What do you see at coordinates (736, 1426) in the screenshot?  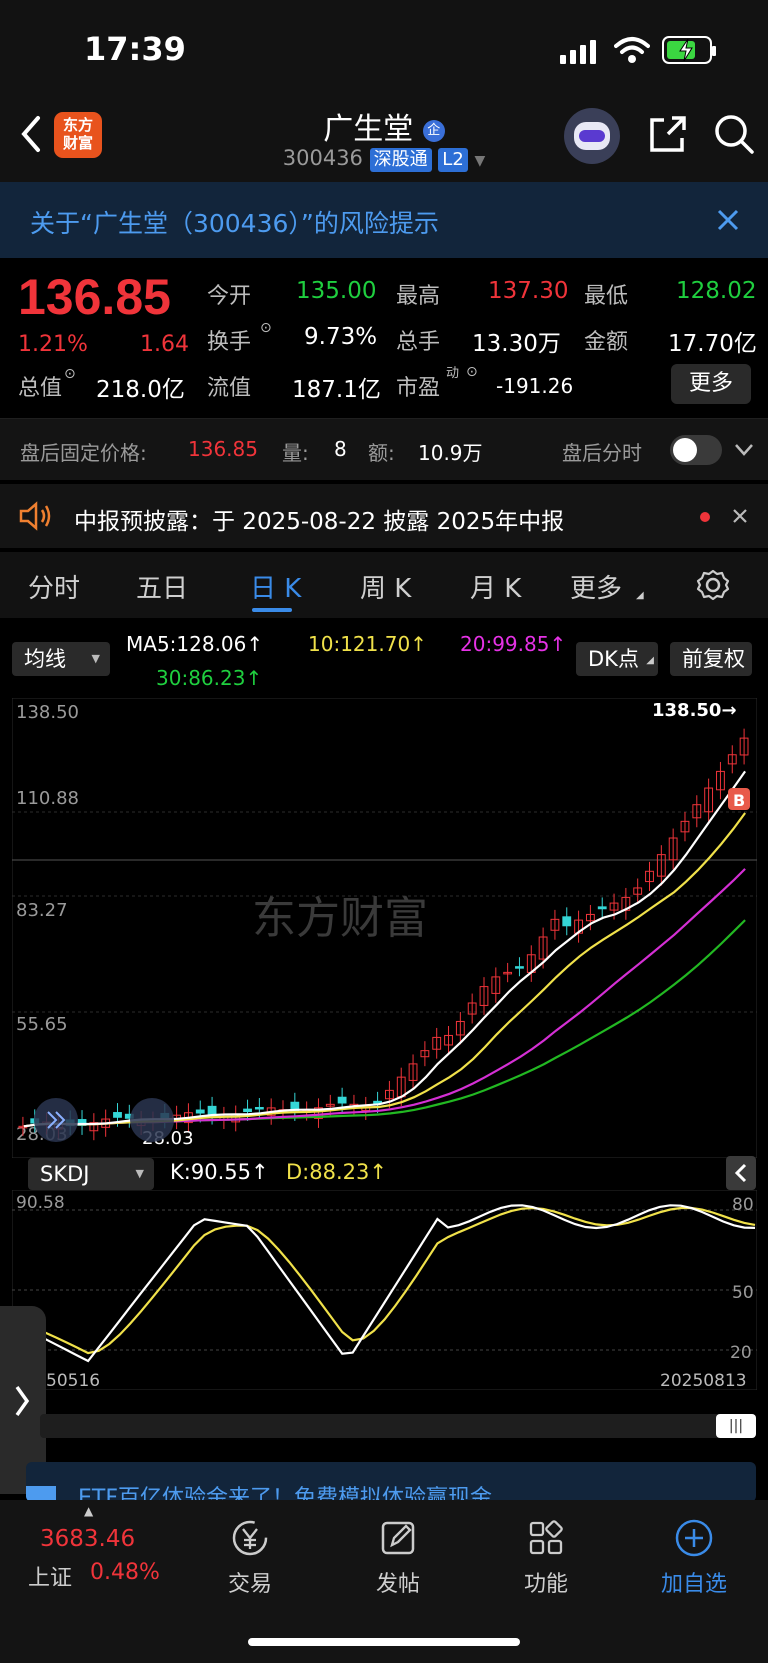 I see `scroll-handle: |||` at bounding box center [736, 1426].